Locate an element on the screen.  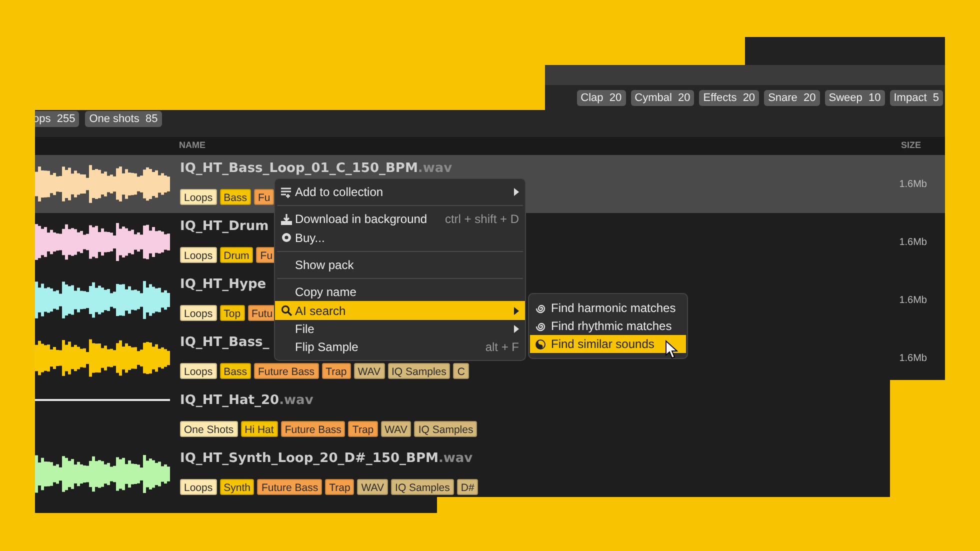
menu-label: Find similar sounds is located at coordinates (602, 344).